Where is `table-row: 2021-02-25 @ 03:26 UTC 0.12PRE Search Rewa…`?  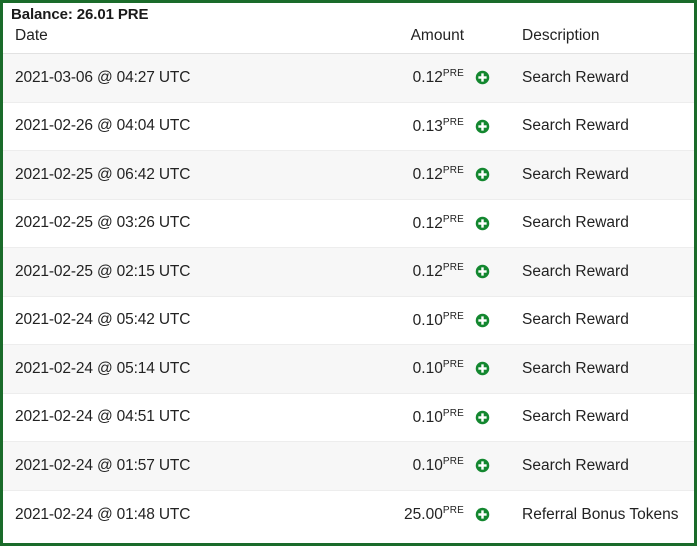
table-row: 2021-02-25 @ 03:26 UTC 0.12PRE Search Rewa… is located at coordinates (348, 223).